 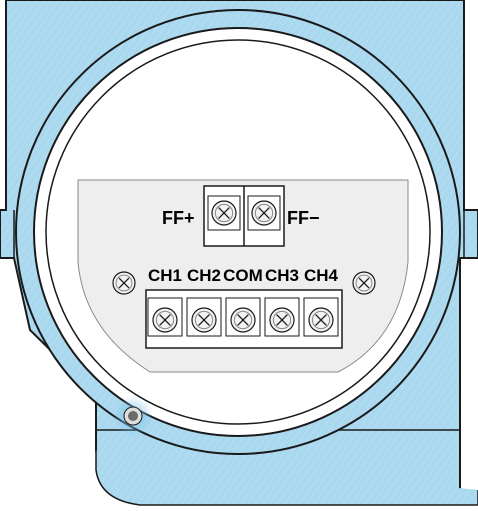 I want to click on channel-labels: CH1 CH2 COM CH3 CH4, so click(x=243, y=275).